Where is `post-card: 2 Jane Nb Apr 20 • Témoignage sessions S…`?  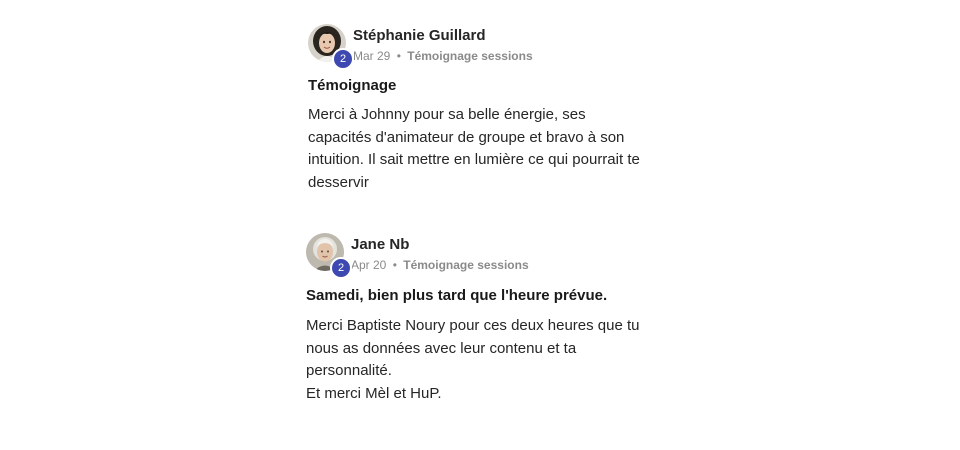
post-card: 2 Jane Nb Apr 20 • Témoignage sessions S… is located at coordinates (486, 319).